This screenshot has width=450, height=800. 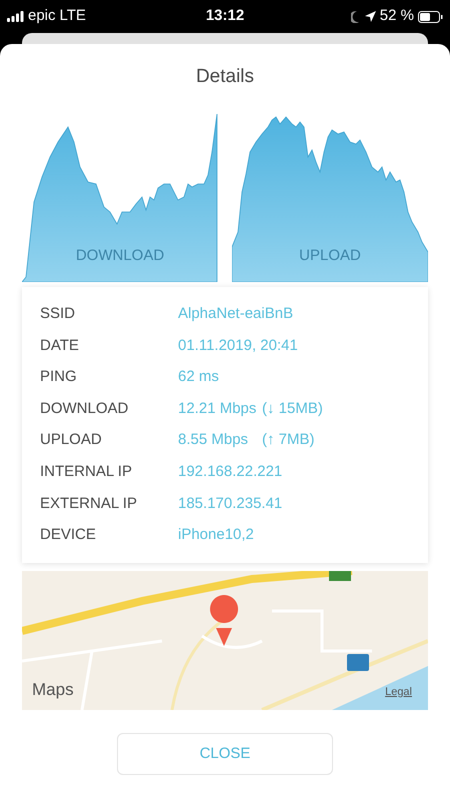 What do you see at coordinates (198, 377) in the screenshot?
I see `info-value: 62 ms` at bounding box center [198, 377].